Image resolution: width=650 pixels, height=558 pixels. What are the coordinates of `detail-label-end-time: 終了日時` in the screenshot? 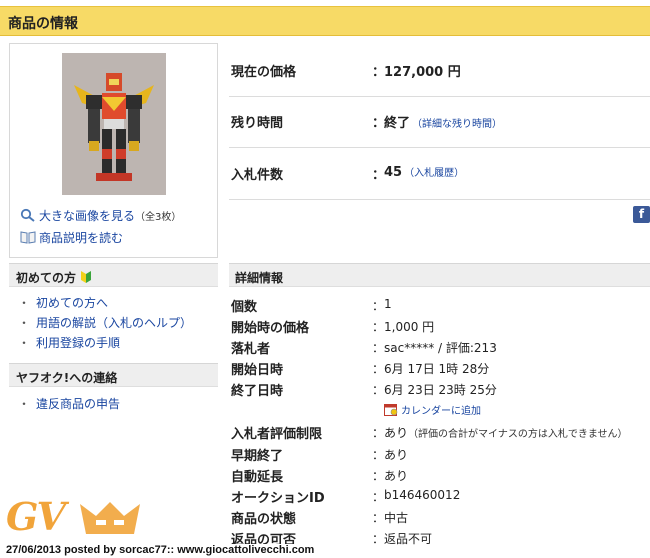 It's located at (257, 391).